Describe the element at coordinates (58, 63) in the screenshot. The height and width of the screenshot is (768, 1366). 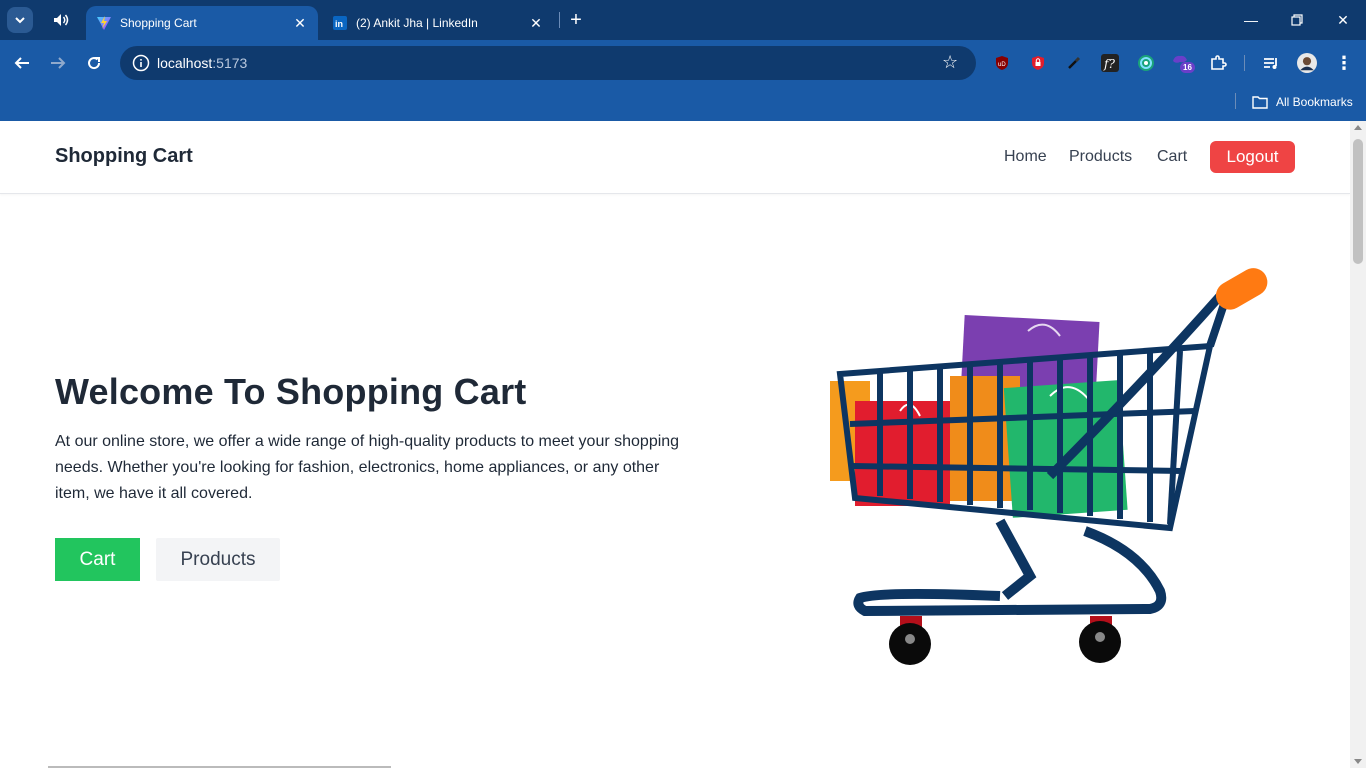
I see `forward-icon` at that location.